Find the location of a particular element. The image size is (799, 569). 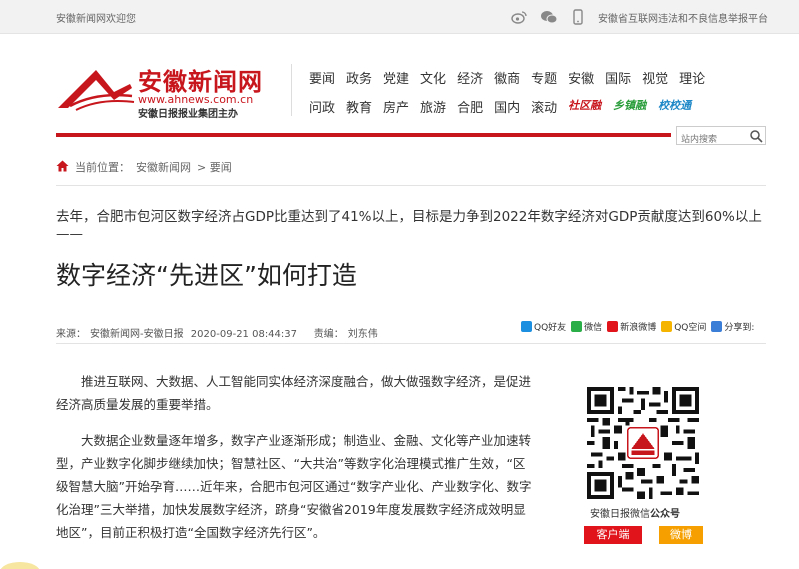

qr-caption-main: 安徽日报微信 is located at coordinates (620, 514).